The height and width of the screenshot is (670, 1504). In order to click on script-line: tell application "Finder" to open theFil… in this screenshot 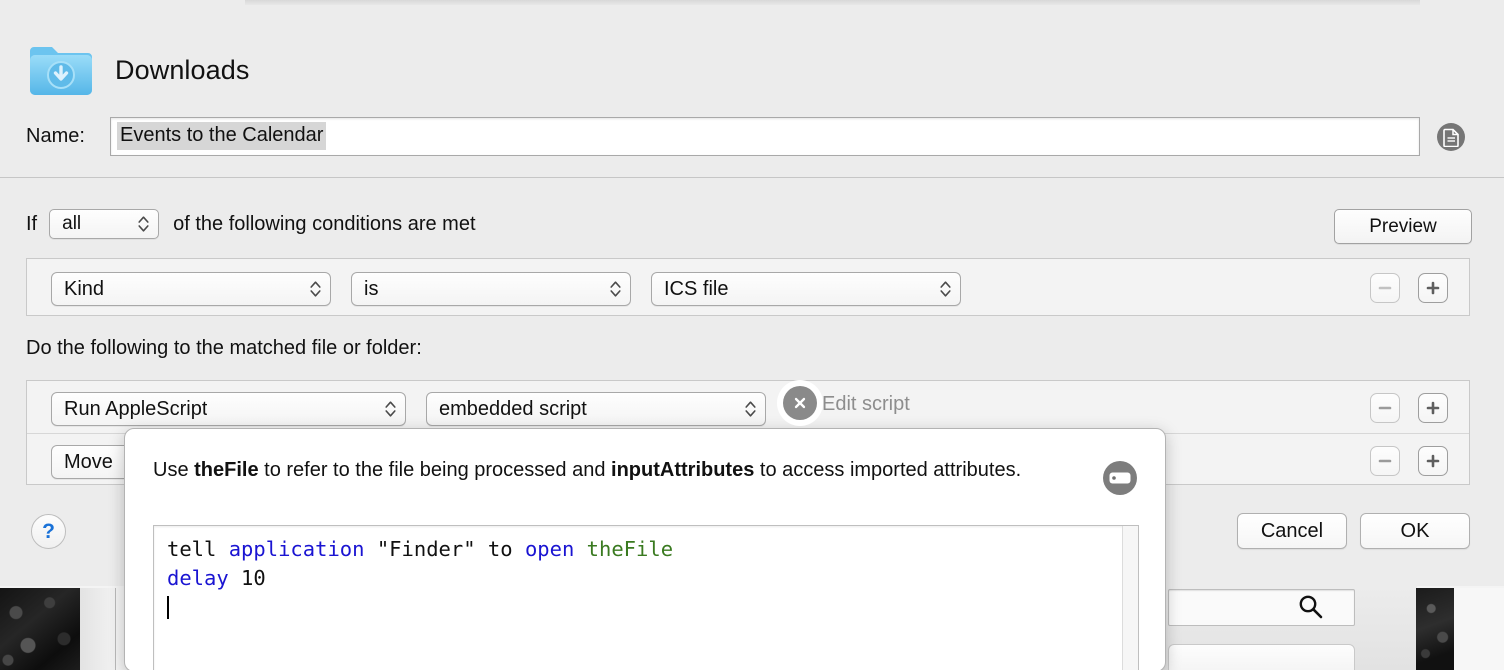, I will do `click(420, 549)`.